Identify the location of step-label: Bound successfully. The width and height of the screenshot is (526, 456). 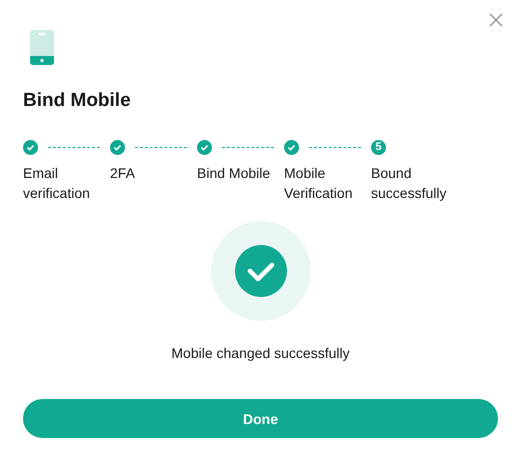
(409, 183).